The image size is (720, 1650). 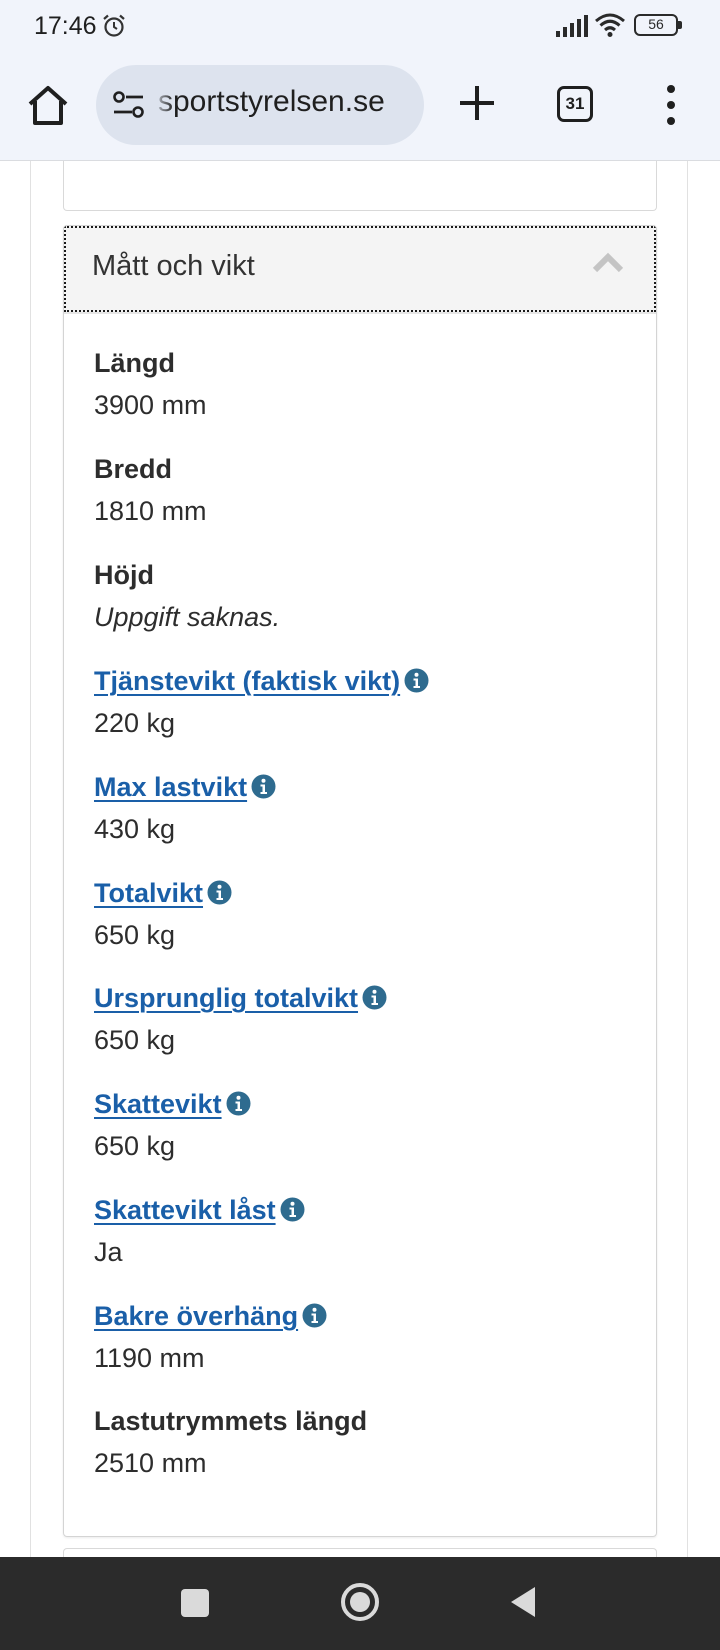 I want to click on home-nav-button, so click(x=360, y=1602).